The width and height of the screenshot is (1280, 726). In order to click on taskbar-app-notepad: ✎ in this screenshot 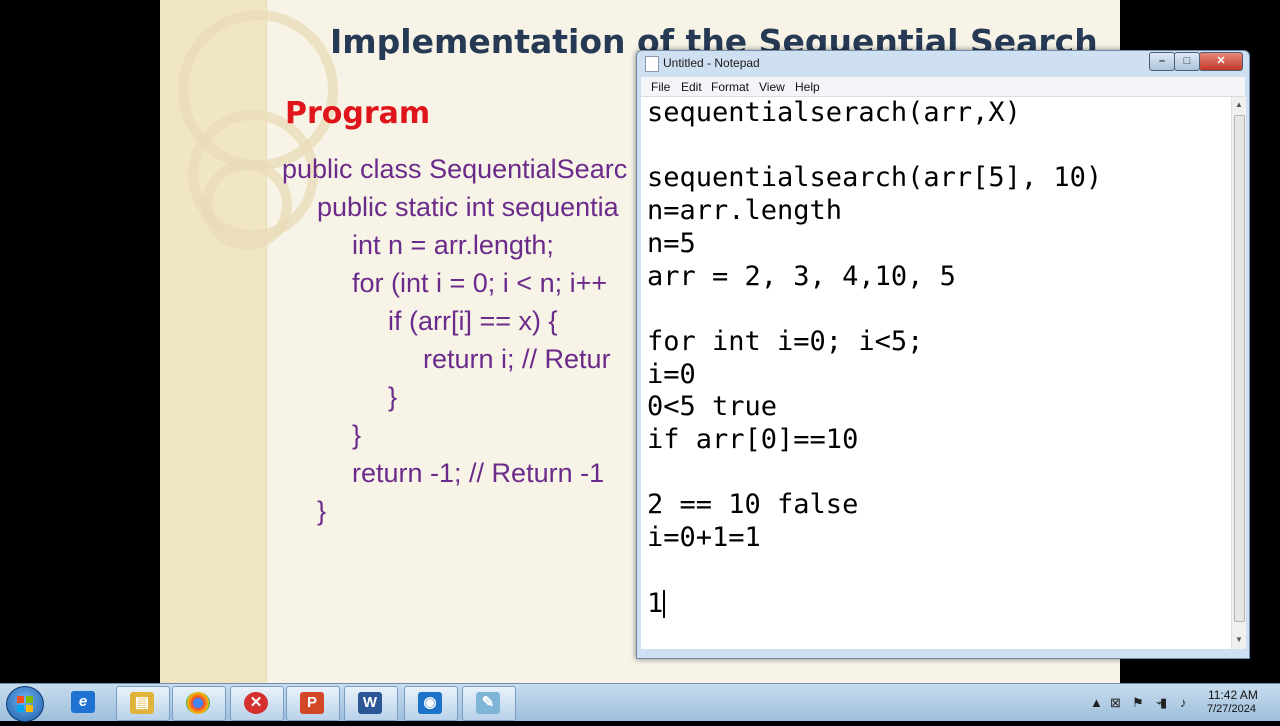, I will do `click(489, 703)`.